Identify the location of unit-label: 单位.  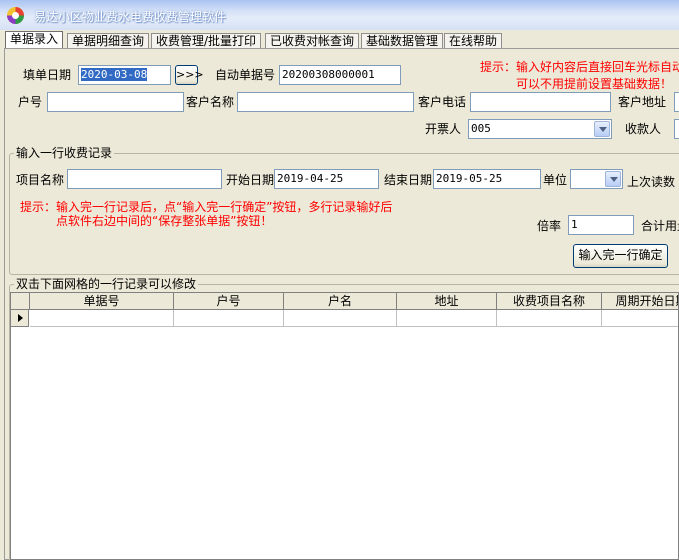
(555, 180).